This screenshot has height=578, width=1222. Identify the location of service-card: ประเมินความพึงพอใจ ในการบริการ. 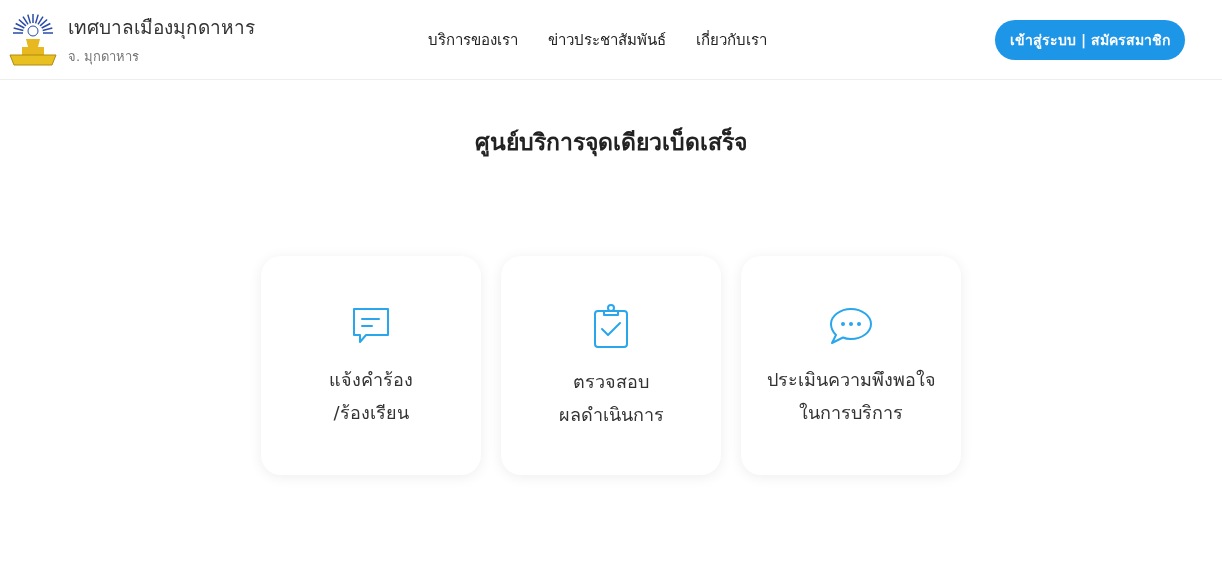
(851, 365).